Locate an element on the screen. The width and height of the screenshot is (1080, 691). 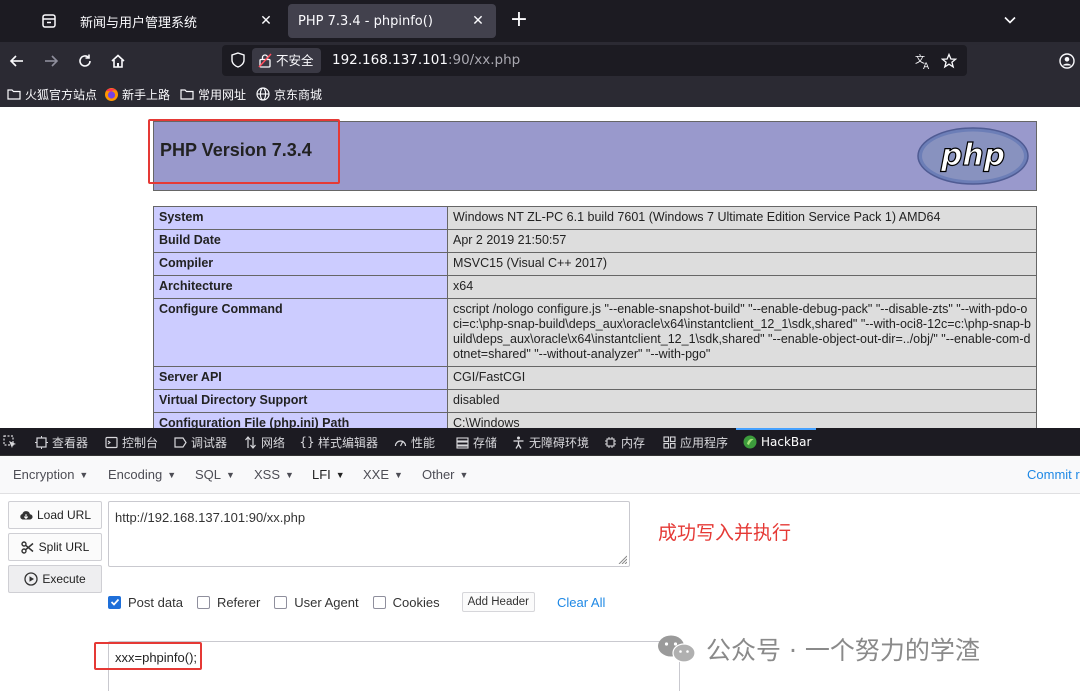
forward-button is located at coordinates (51, 61).